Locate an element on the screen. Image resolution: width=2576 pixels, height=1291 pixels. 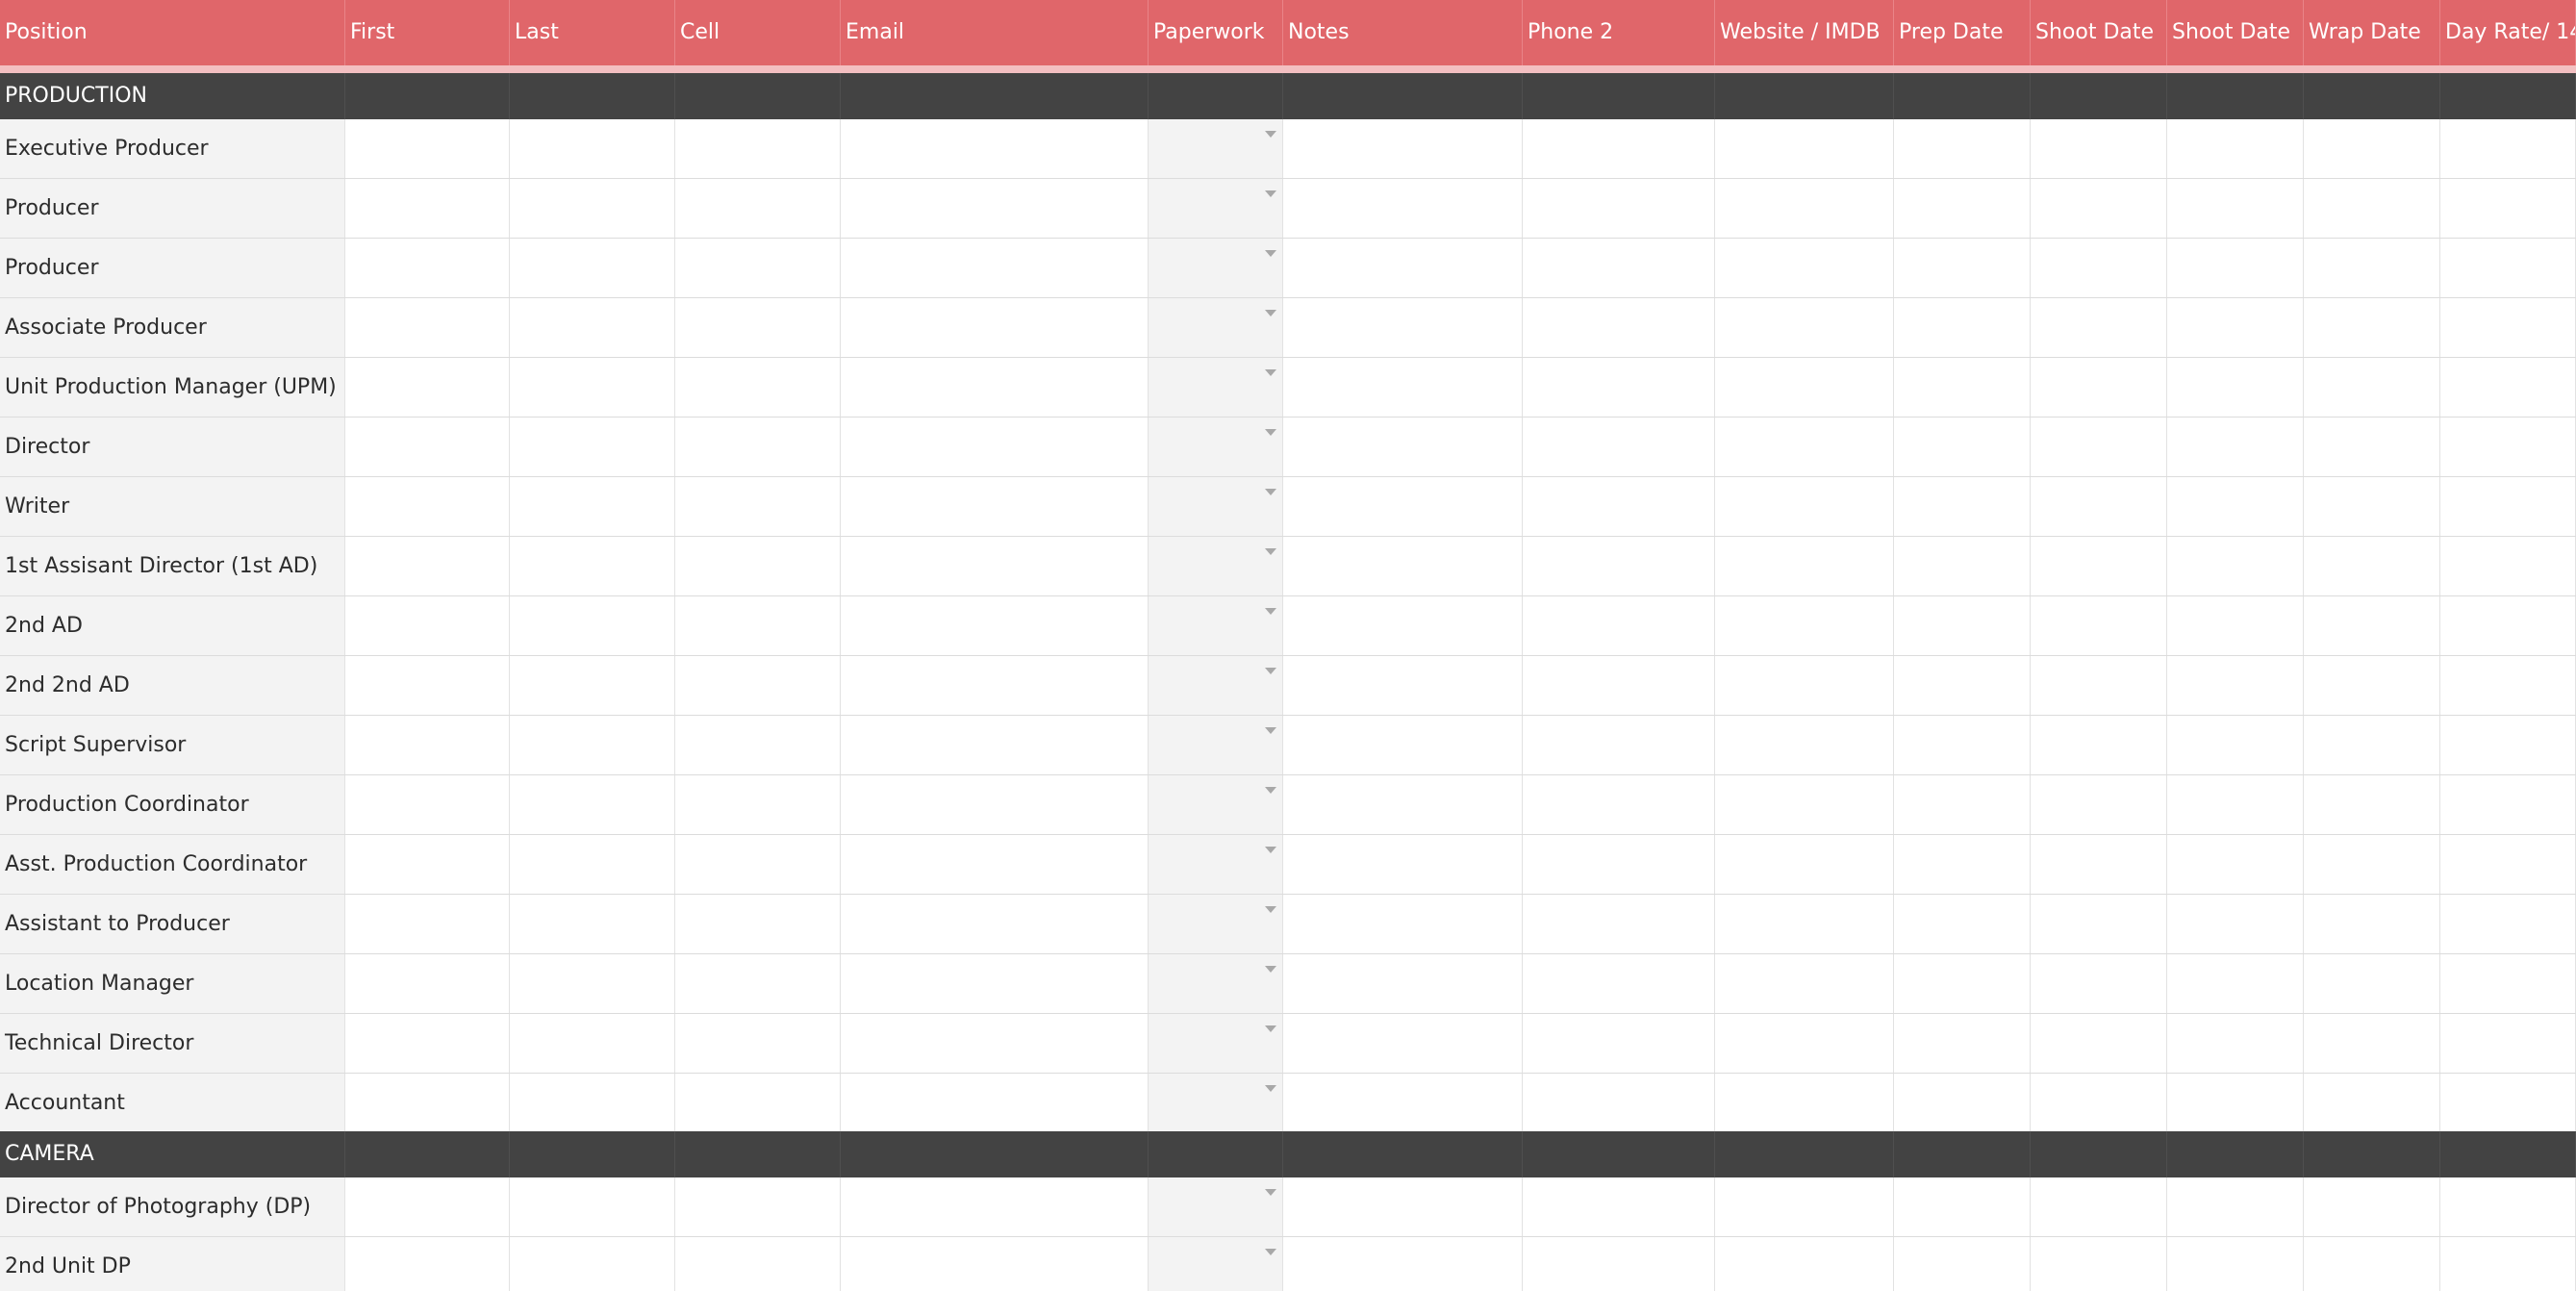
column-header-prep-date: Prep Date is located at coordinates (1963, 32).